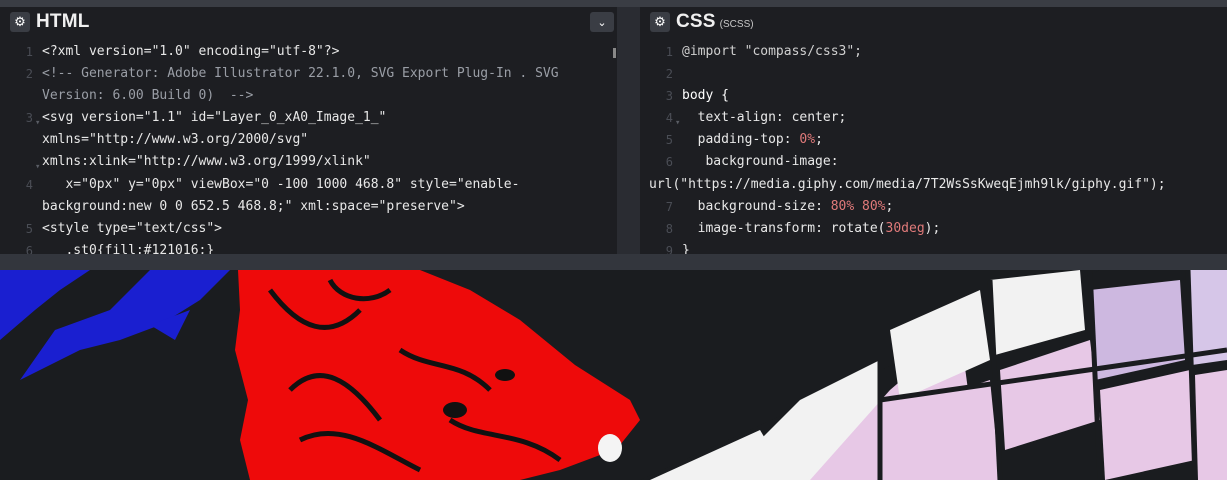  What do you see at coordinates (660, 22) in the screenshot?
I see `css-settings-gear-icon: ⚙` at bounding box center [660, 22].